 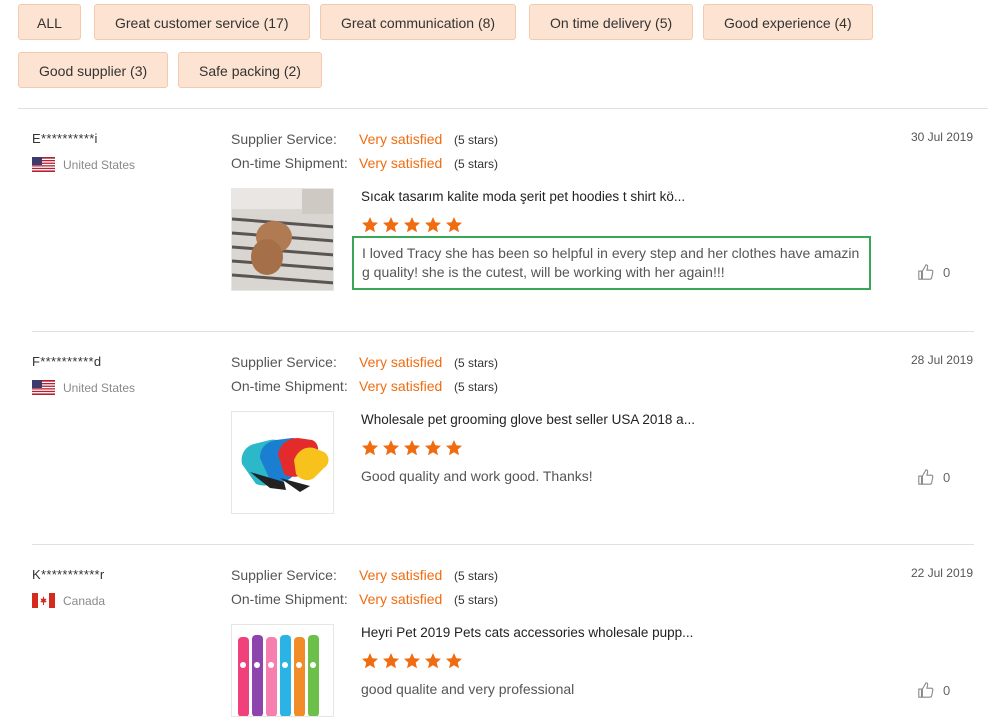 I want to click on reviewer-name: F**********d, so click(x=67, y=361).